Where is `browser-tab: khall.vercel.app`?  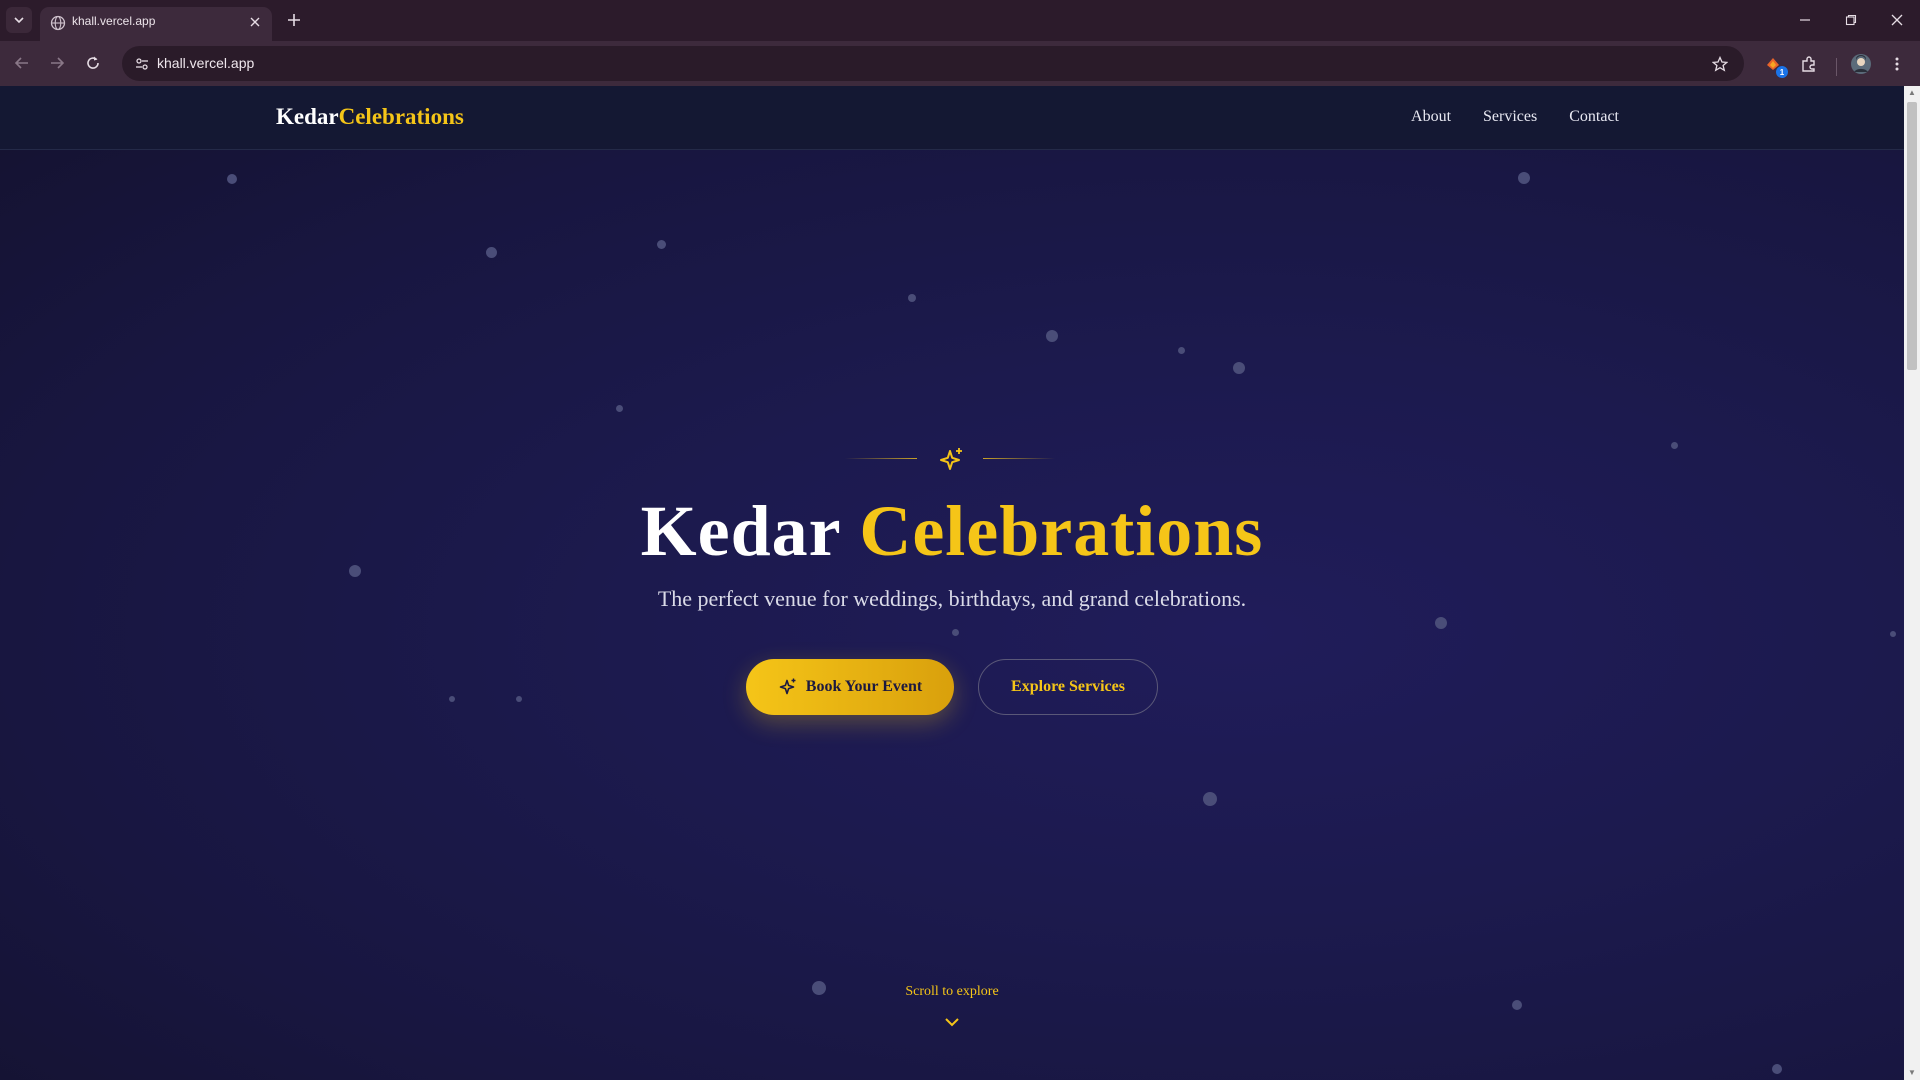 browser-tab: khall.vercel.app is located at coordinates (156, 24).